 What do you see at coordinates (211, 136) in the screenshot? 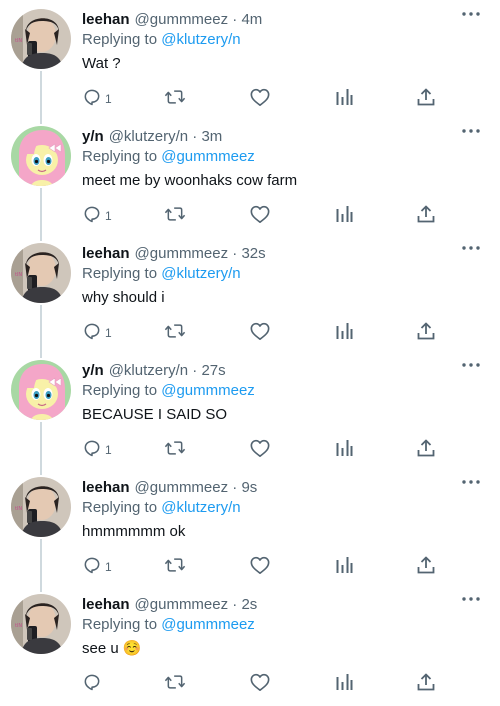
I see `tweet-timestamp: 3m` at bounding box center [211, 136].